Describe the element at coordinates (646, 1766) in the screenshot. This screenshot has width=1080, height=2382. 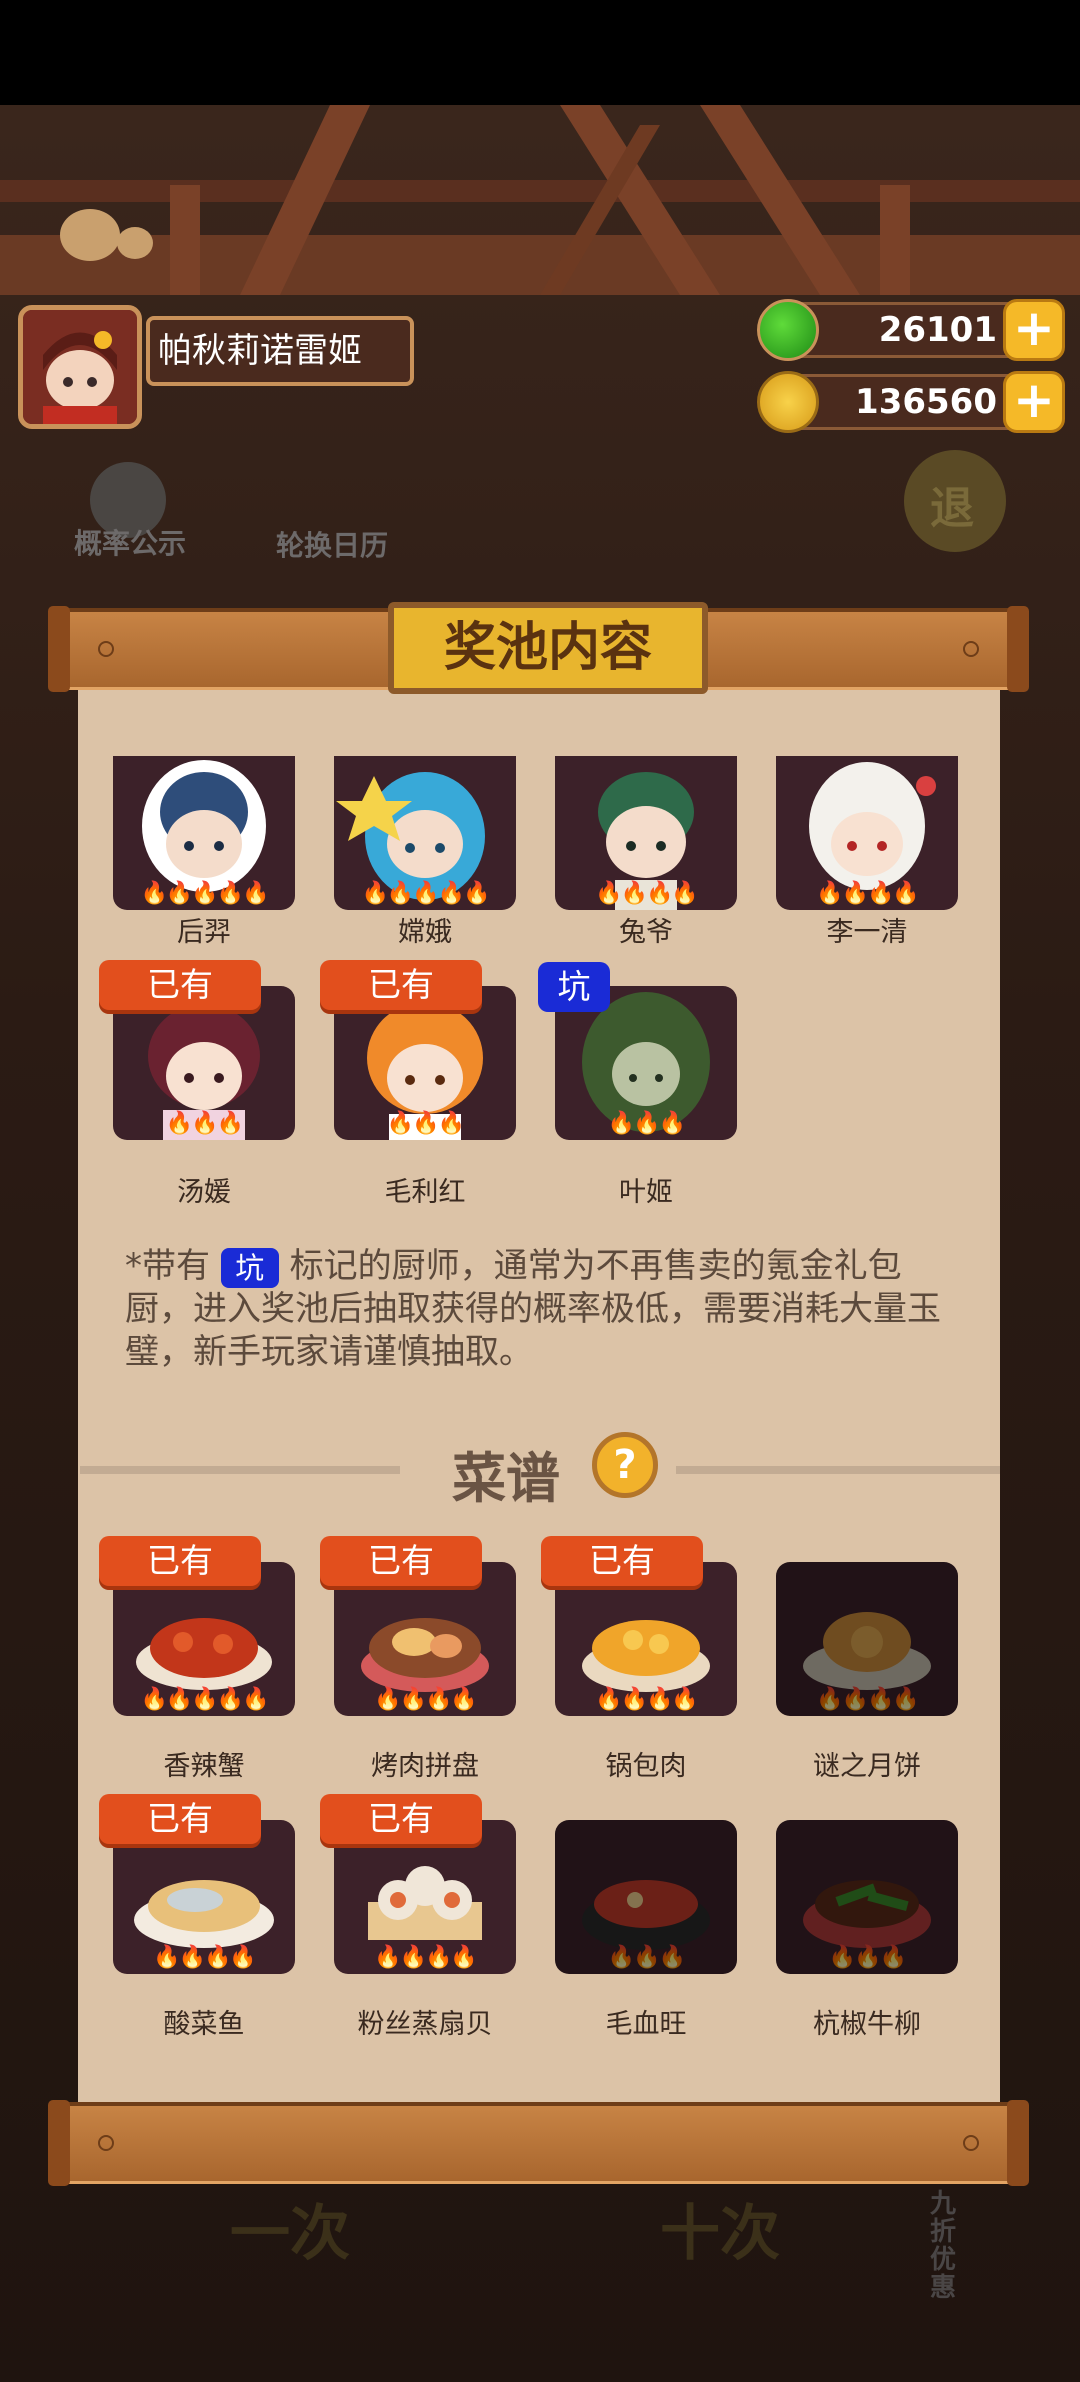
I see `recipe-name: 锅包肉` at that location.